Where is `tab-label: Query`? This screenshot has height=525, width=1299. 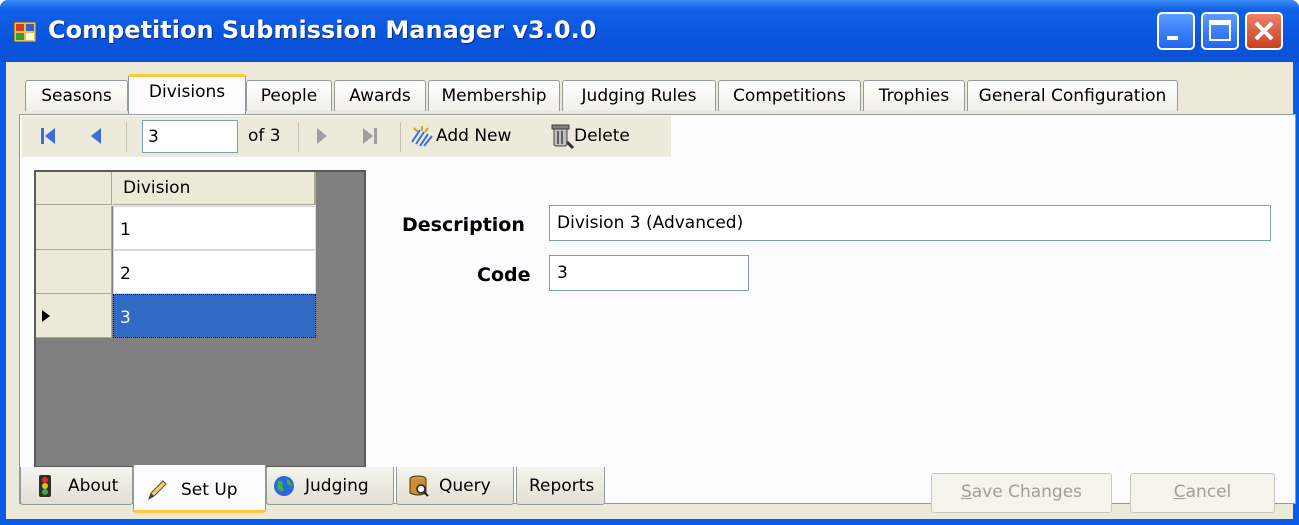 tab-label: Query is located at coordinates (465, 486).